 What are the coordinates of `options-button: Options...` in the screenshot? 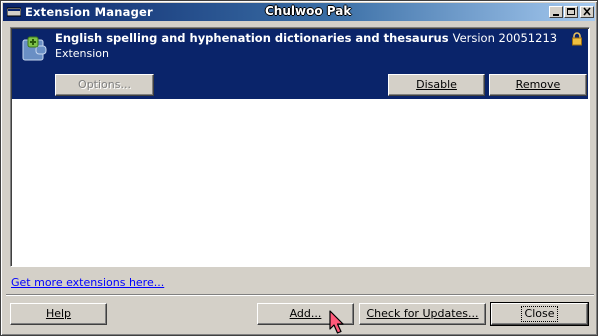 It's located at (104, 85).